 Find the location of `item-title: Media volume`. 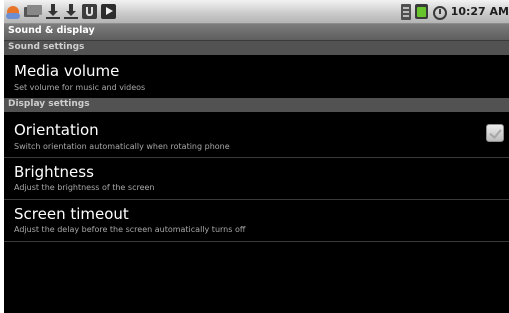

item-title: Media volume is located at coordinates (67, 71).